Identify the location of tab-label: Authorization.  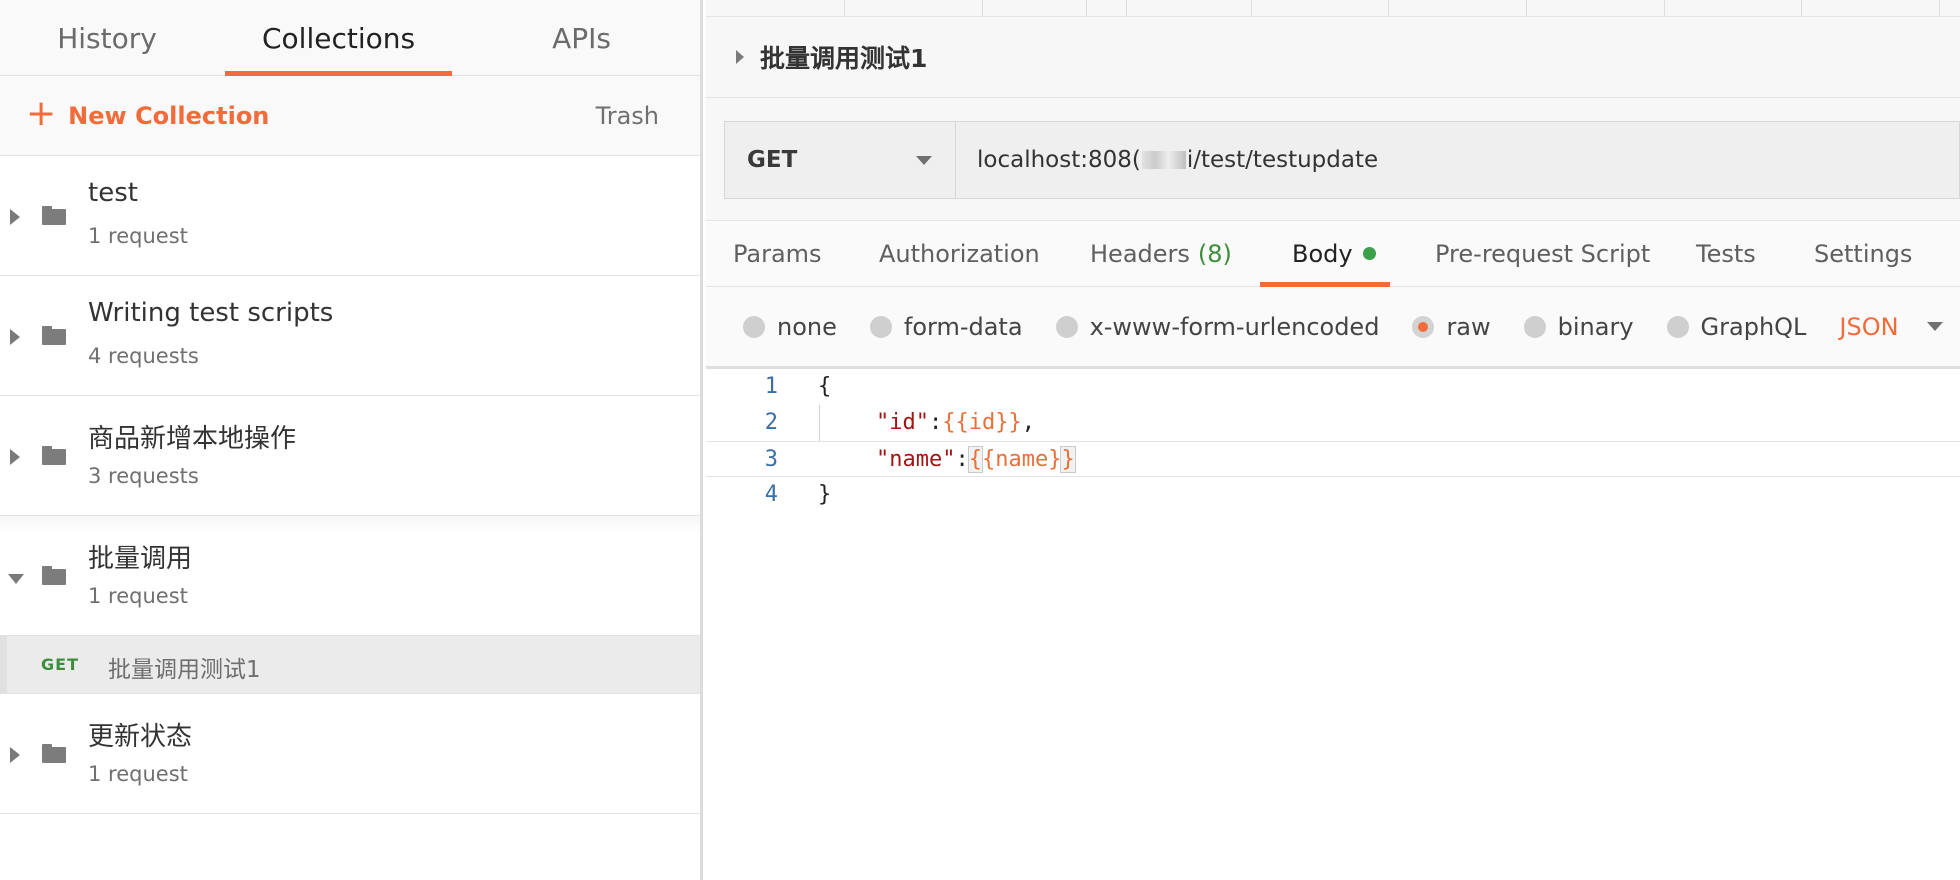
(959, 253).